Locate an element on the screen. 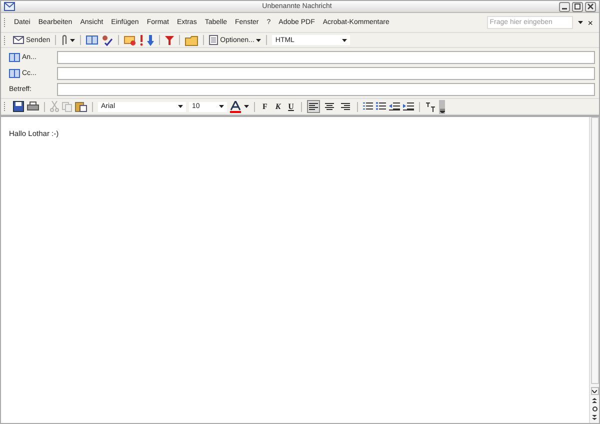  text-direction-icon is located at coordinates (430, 107).